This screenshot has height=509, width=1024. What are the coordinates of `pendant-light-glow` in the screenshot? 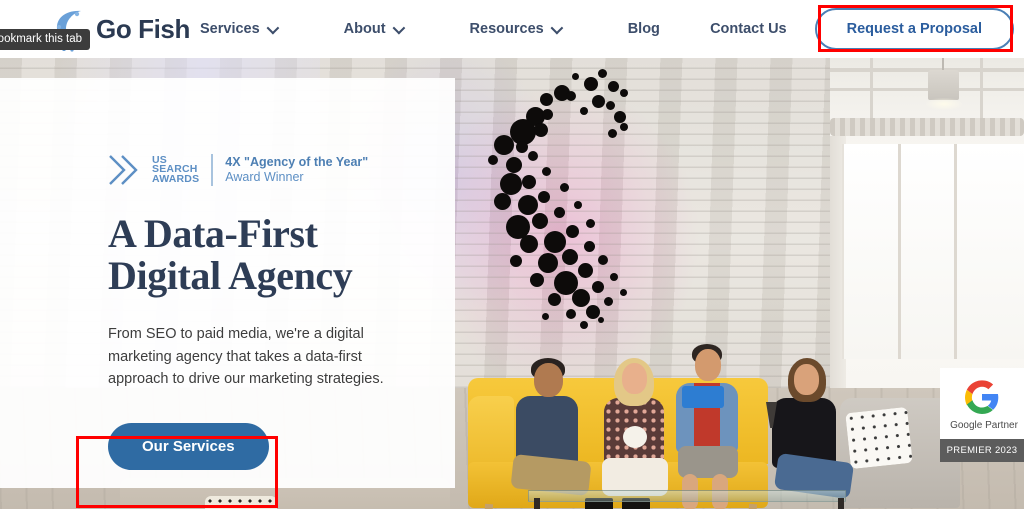 It's located at (944, 104).